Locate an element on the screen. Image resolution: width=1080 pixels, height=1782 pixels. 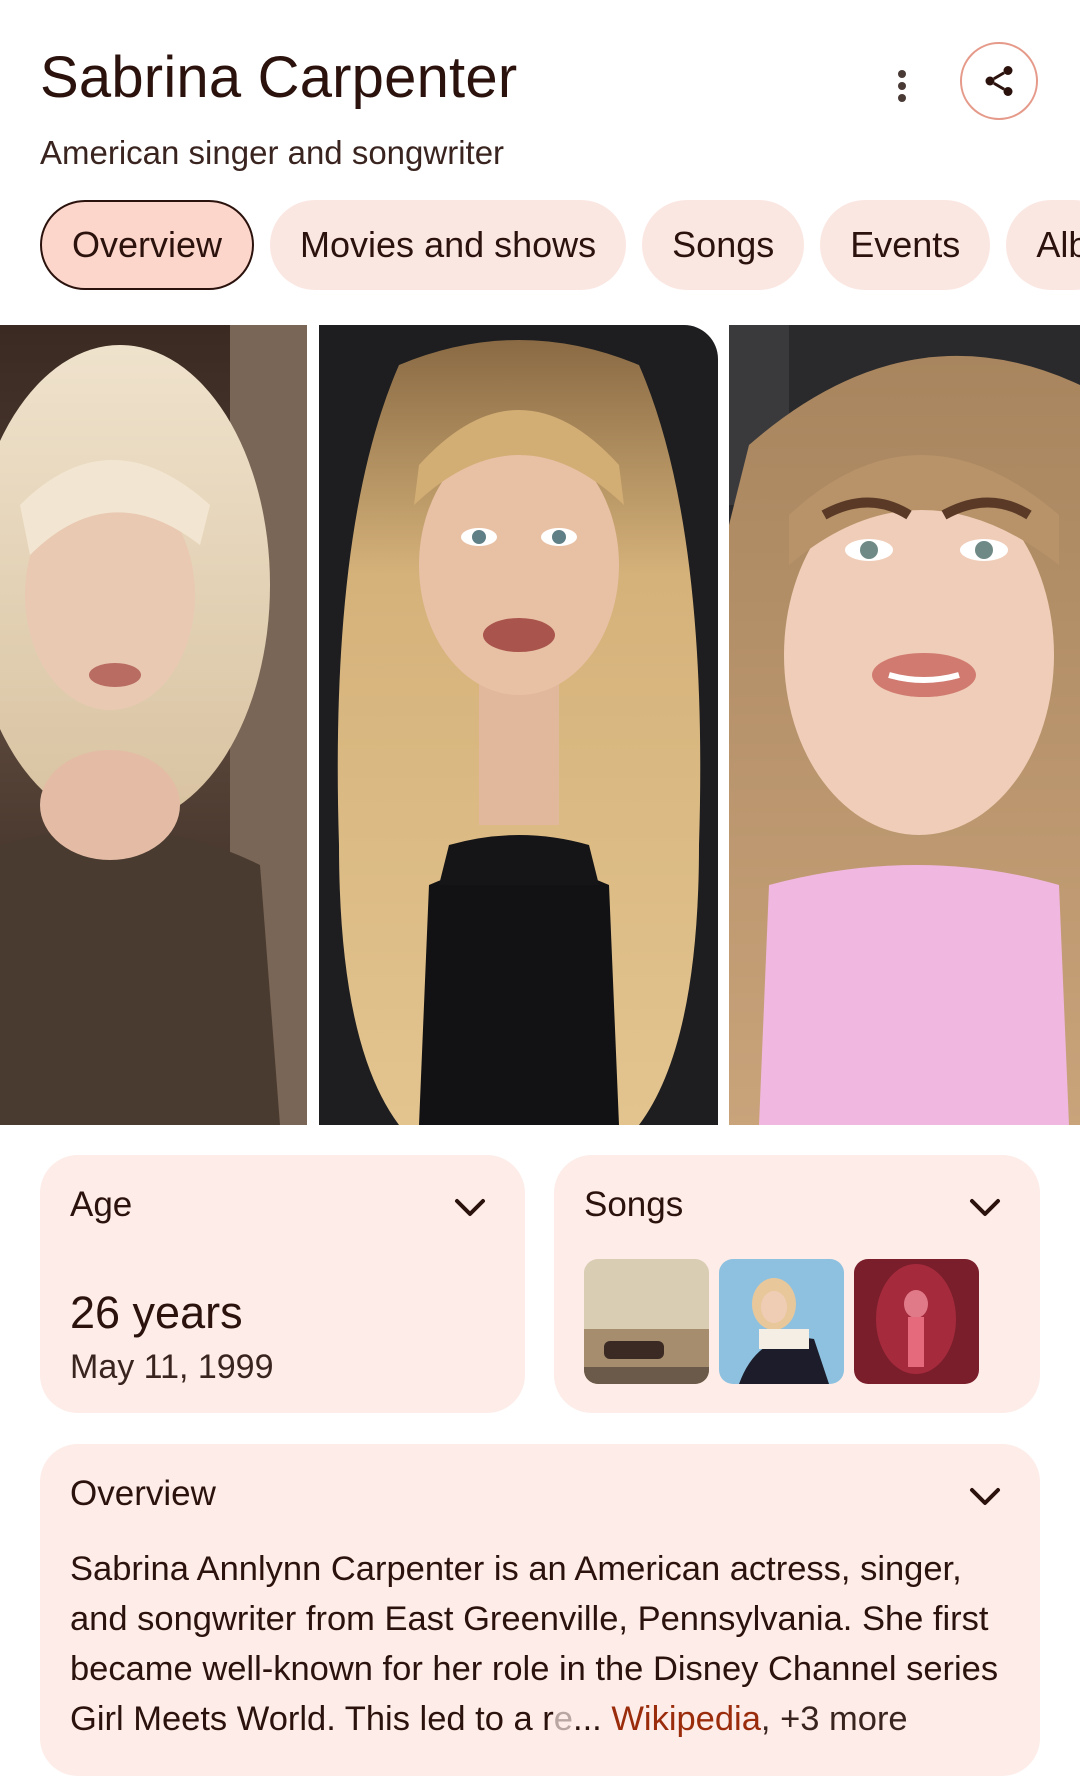
tab-overview: Overview is located at coordinates (147, 245).